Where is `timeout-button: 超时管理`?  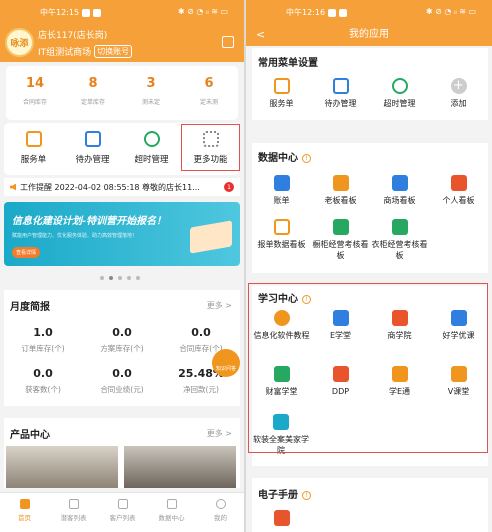
timeout-button: 超时管理 is located at coordinates (151, 149).